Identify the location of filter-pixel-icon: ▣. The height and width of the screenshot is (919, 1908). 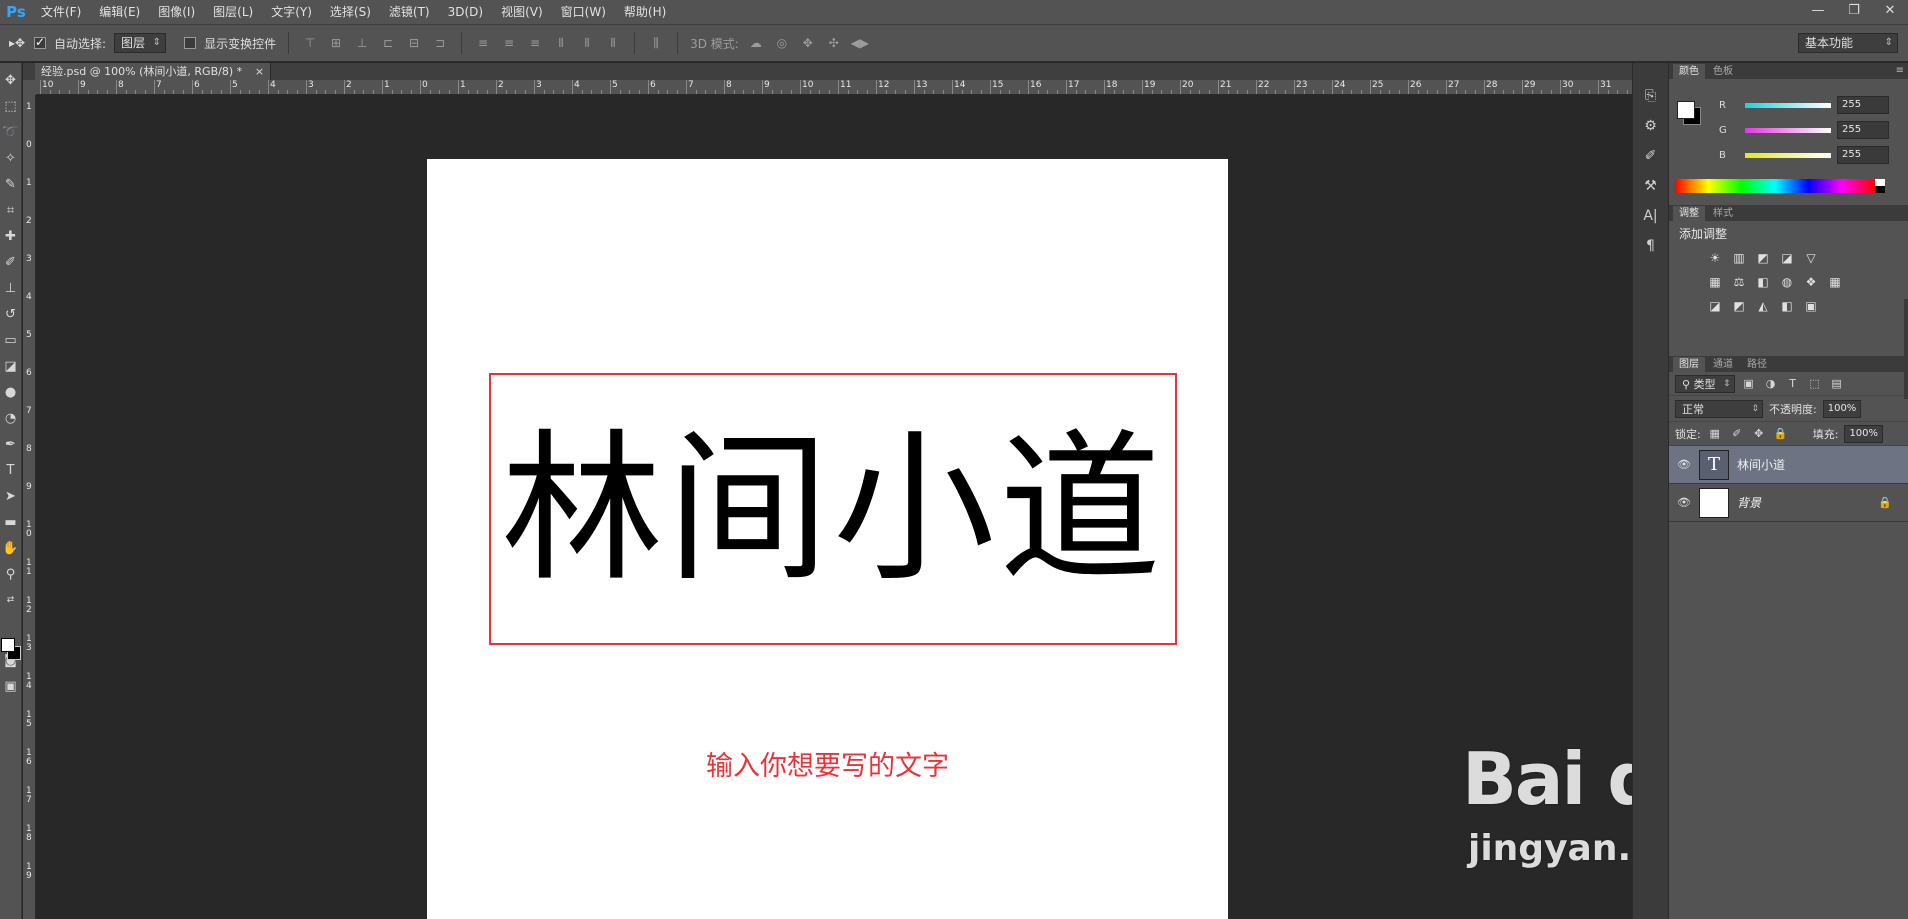
(1749, 384).